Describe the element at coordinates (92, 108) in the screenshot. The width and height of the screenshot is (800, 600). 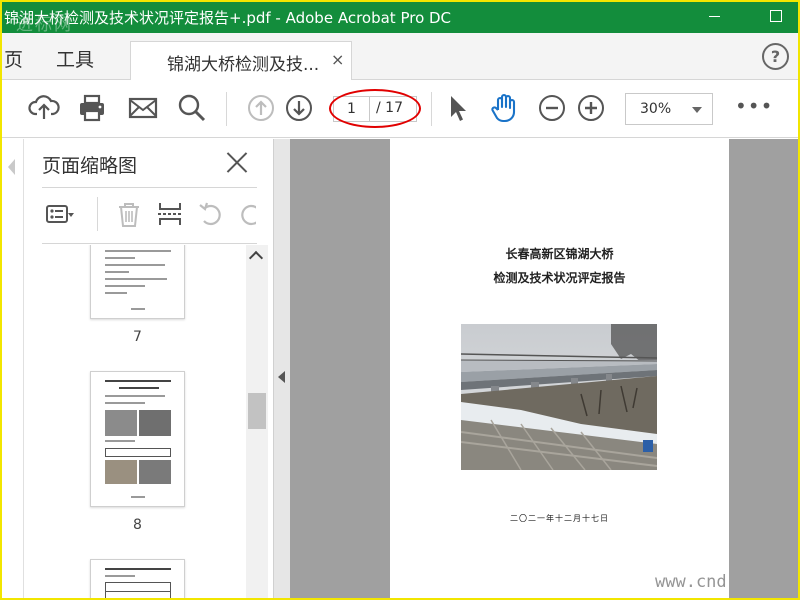
I see `print-icon` at that location.